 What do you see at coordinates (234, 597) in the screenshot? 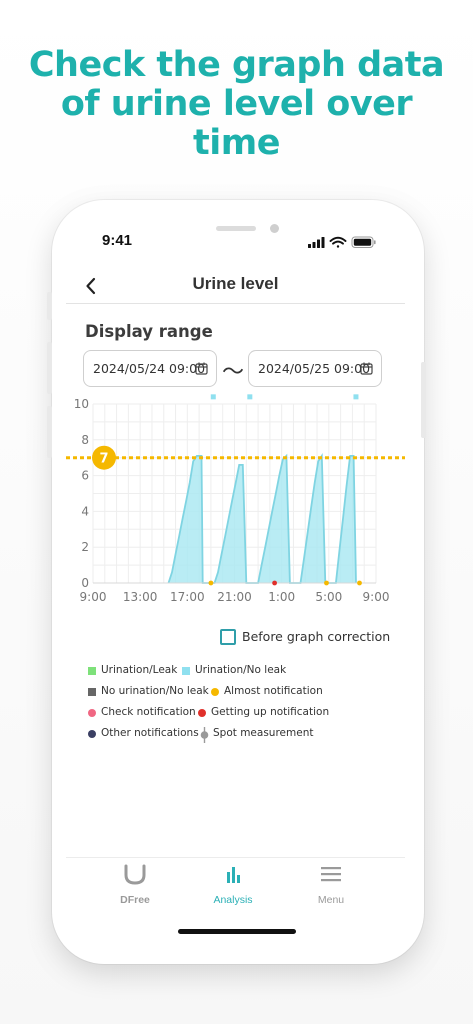
I see `x-tick-label: 21:00` at bounding box center [234, 597].